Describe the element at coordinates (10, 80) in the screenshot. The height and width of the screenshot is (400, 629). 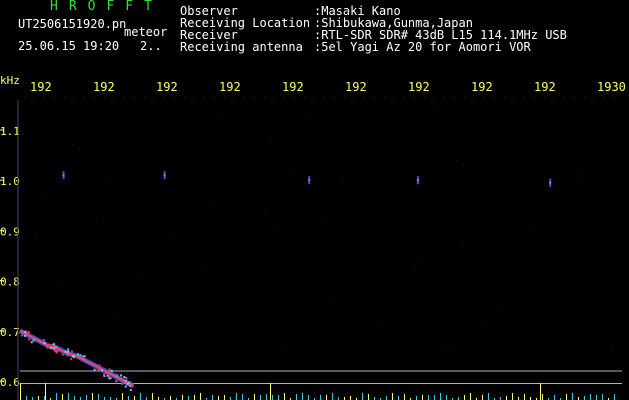
I see `y-axis-label: kHz` at that location.